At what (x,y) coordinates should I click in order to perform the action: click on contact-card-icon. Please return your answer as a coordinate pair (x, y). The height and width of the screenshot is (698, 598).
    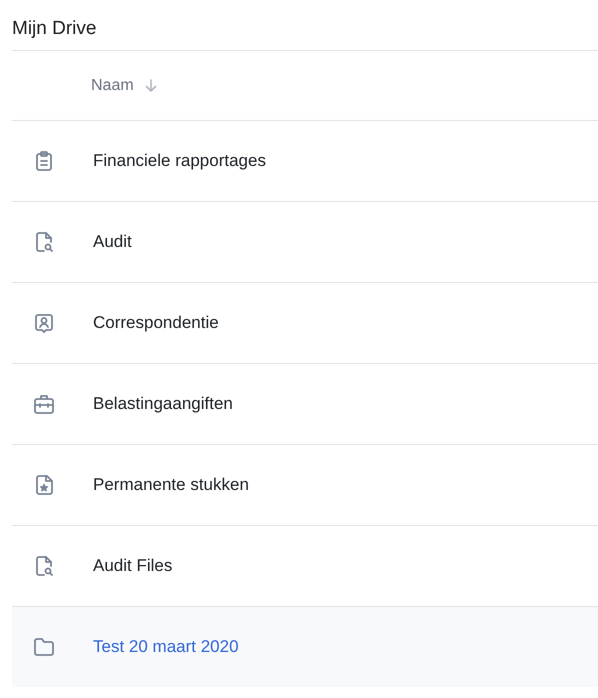
    Looking at the image, I should click on (44, 323).